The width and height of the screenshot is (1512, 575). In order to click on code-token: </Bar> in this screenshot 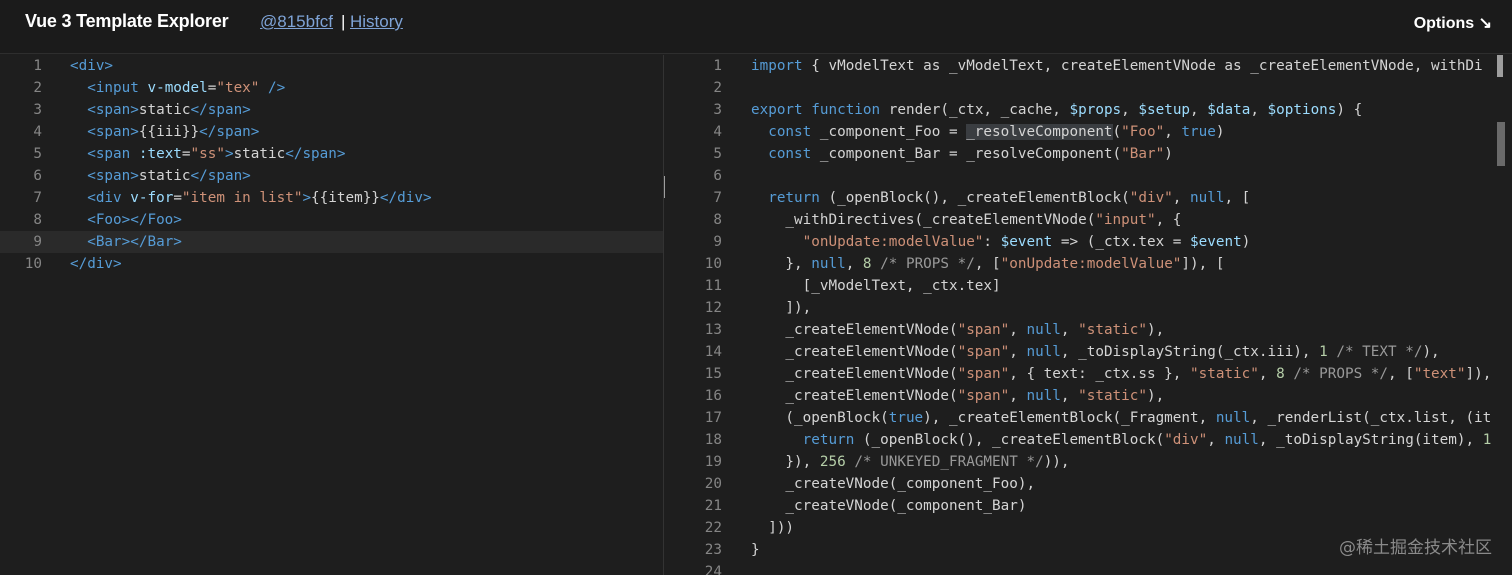, I will do `click(156, 242)`.